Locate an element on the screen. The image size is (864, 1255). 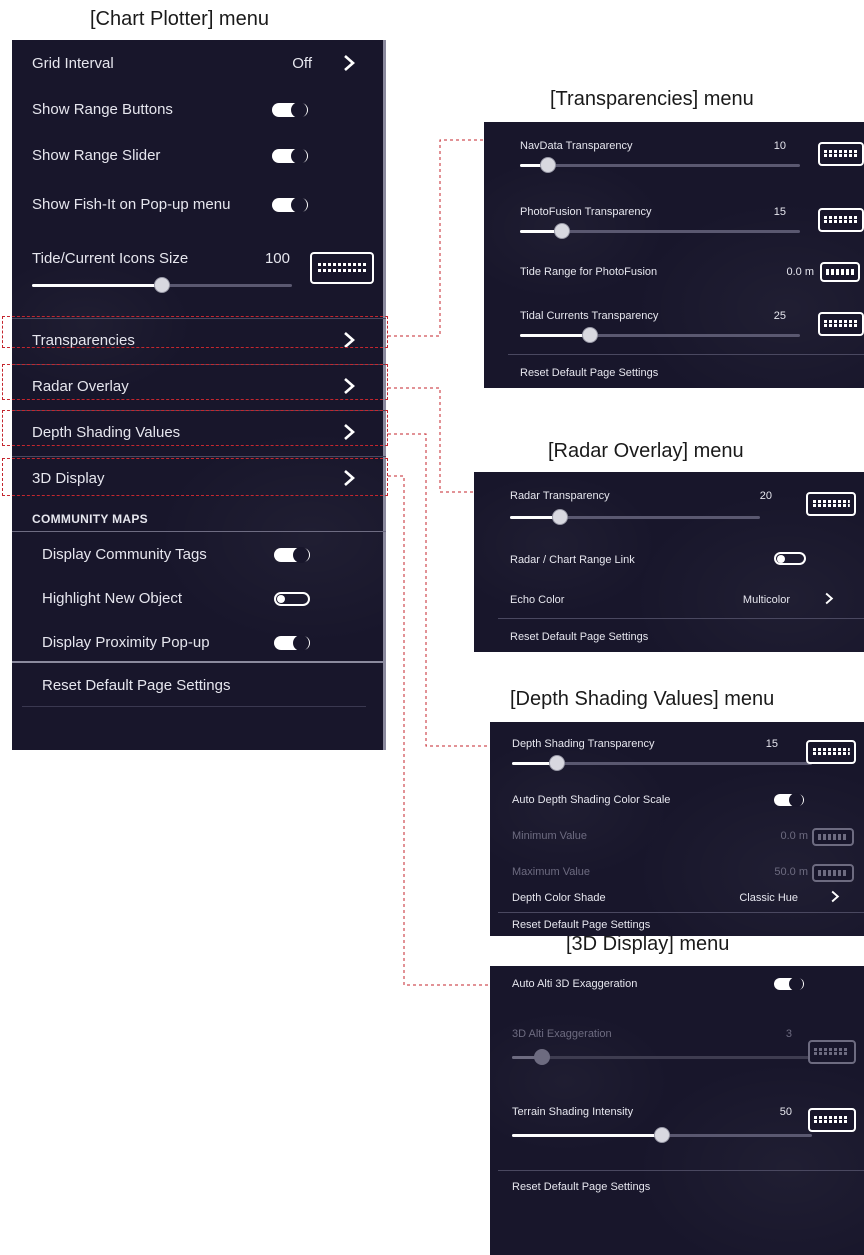
depth-shading-values-highlight is located at coordinates (195, 428).